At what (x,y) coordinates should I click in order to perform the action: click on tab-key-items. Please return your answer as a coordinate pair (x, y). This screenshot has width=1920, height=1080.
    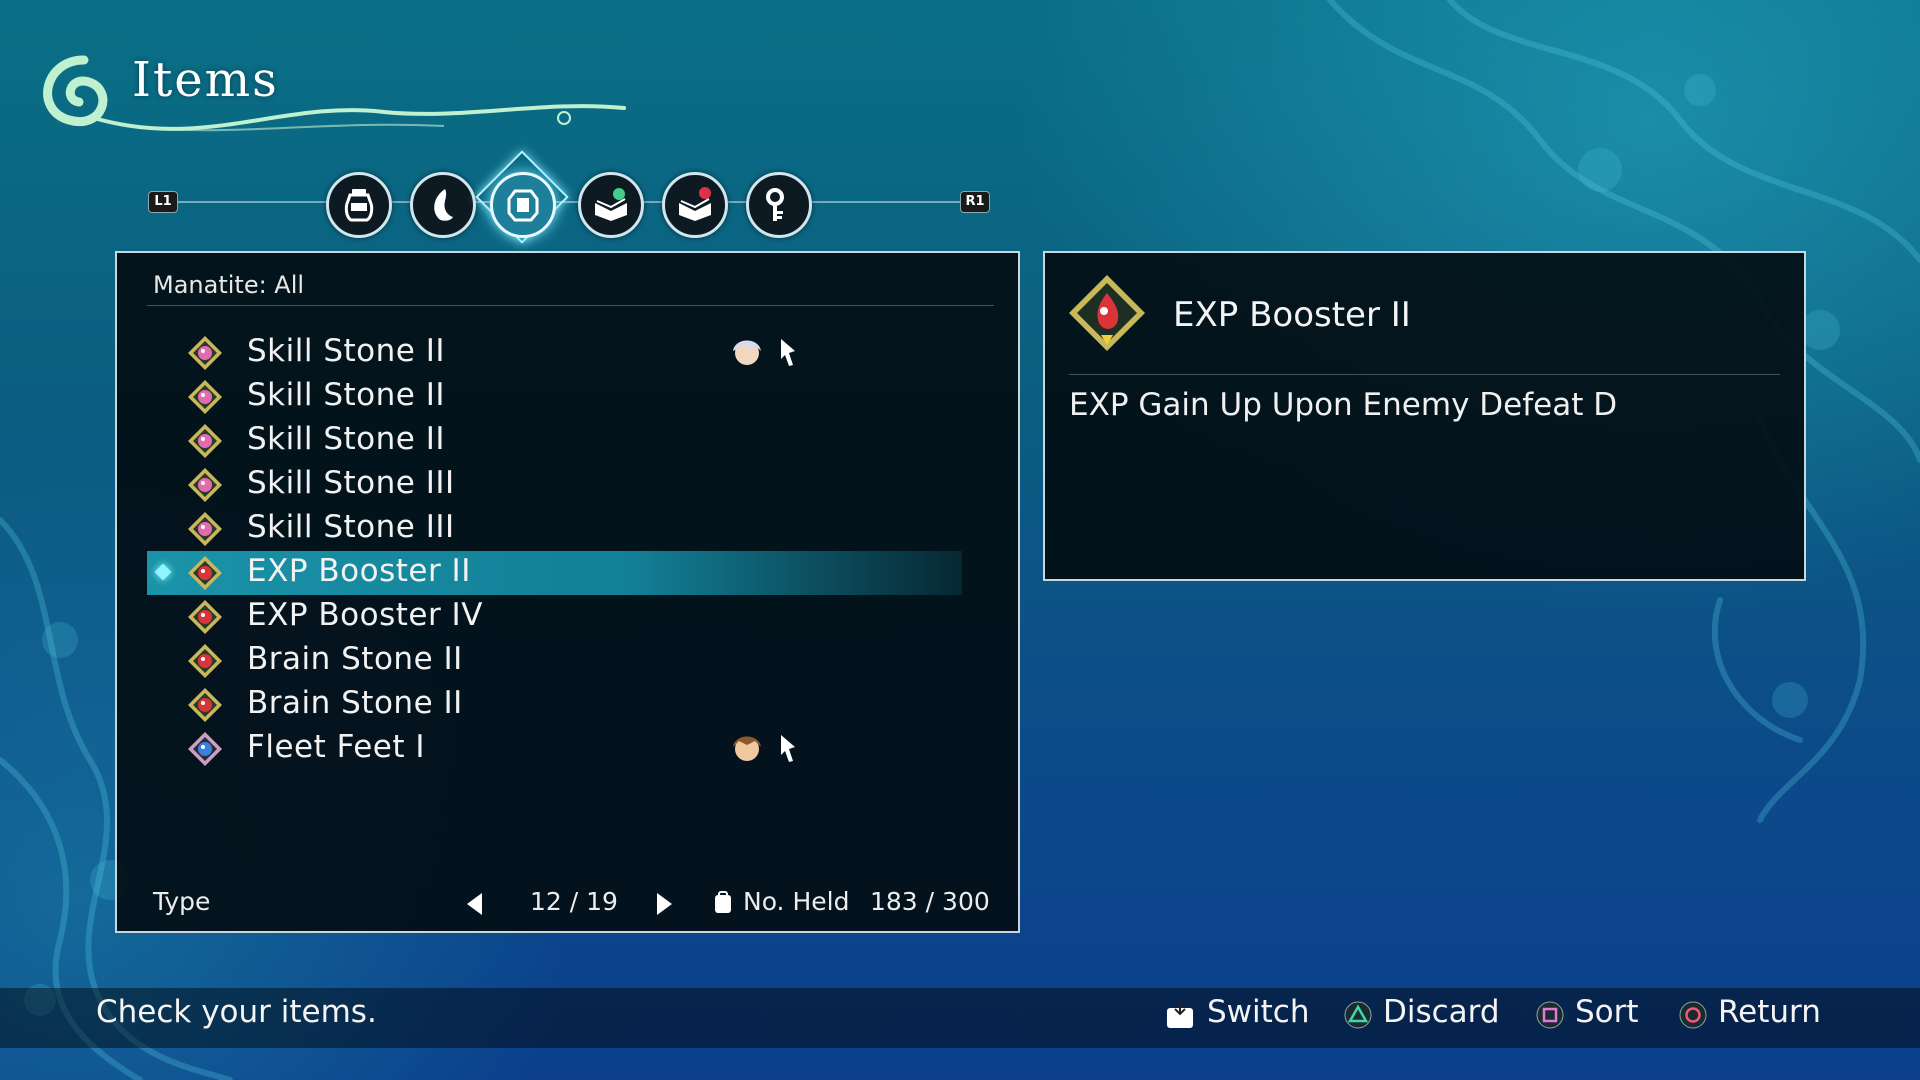
    Looking at the image, I should click on (779, 205).